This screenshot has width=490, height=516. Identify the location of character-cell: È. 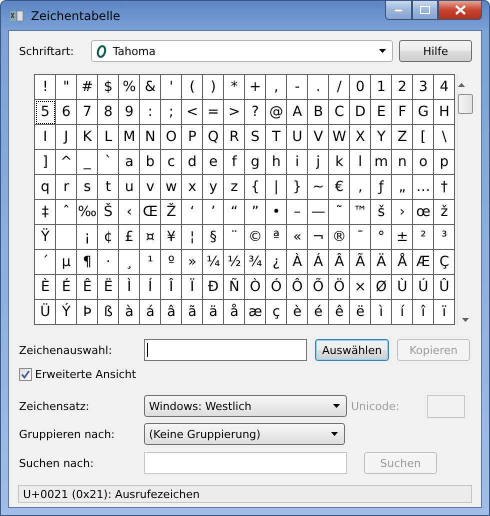
(45, 287).